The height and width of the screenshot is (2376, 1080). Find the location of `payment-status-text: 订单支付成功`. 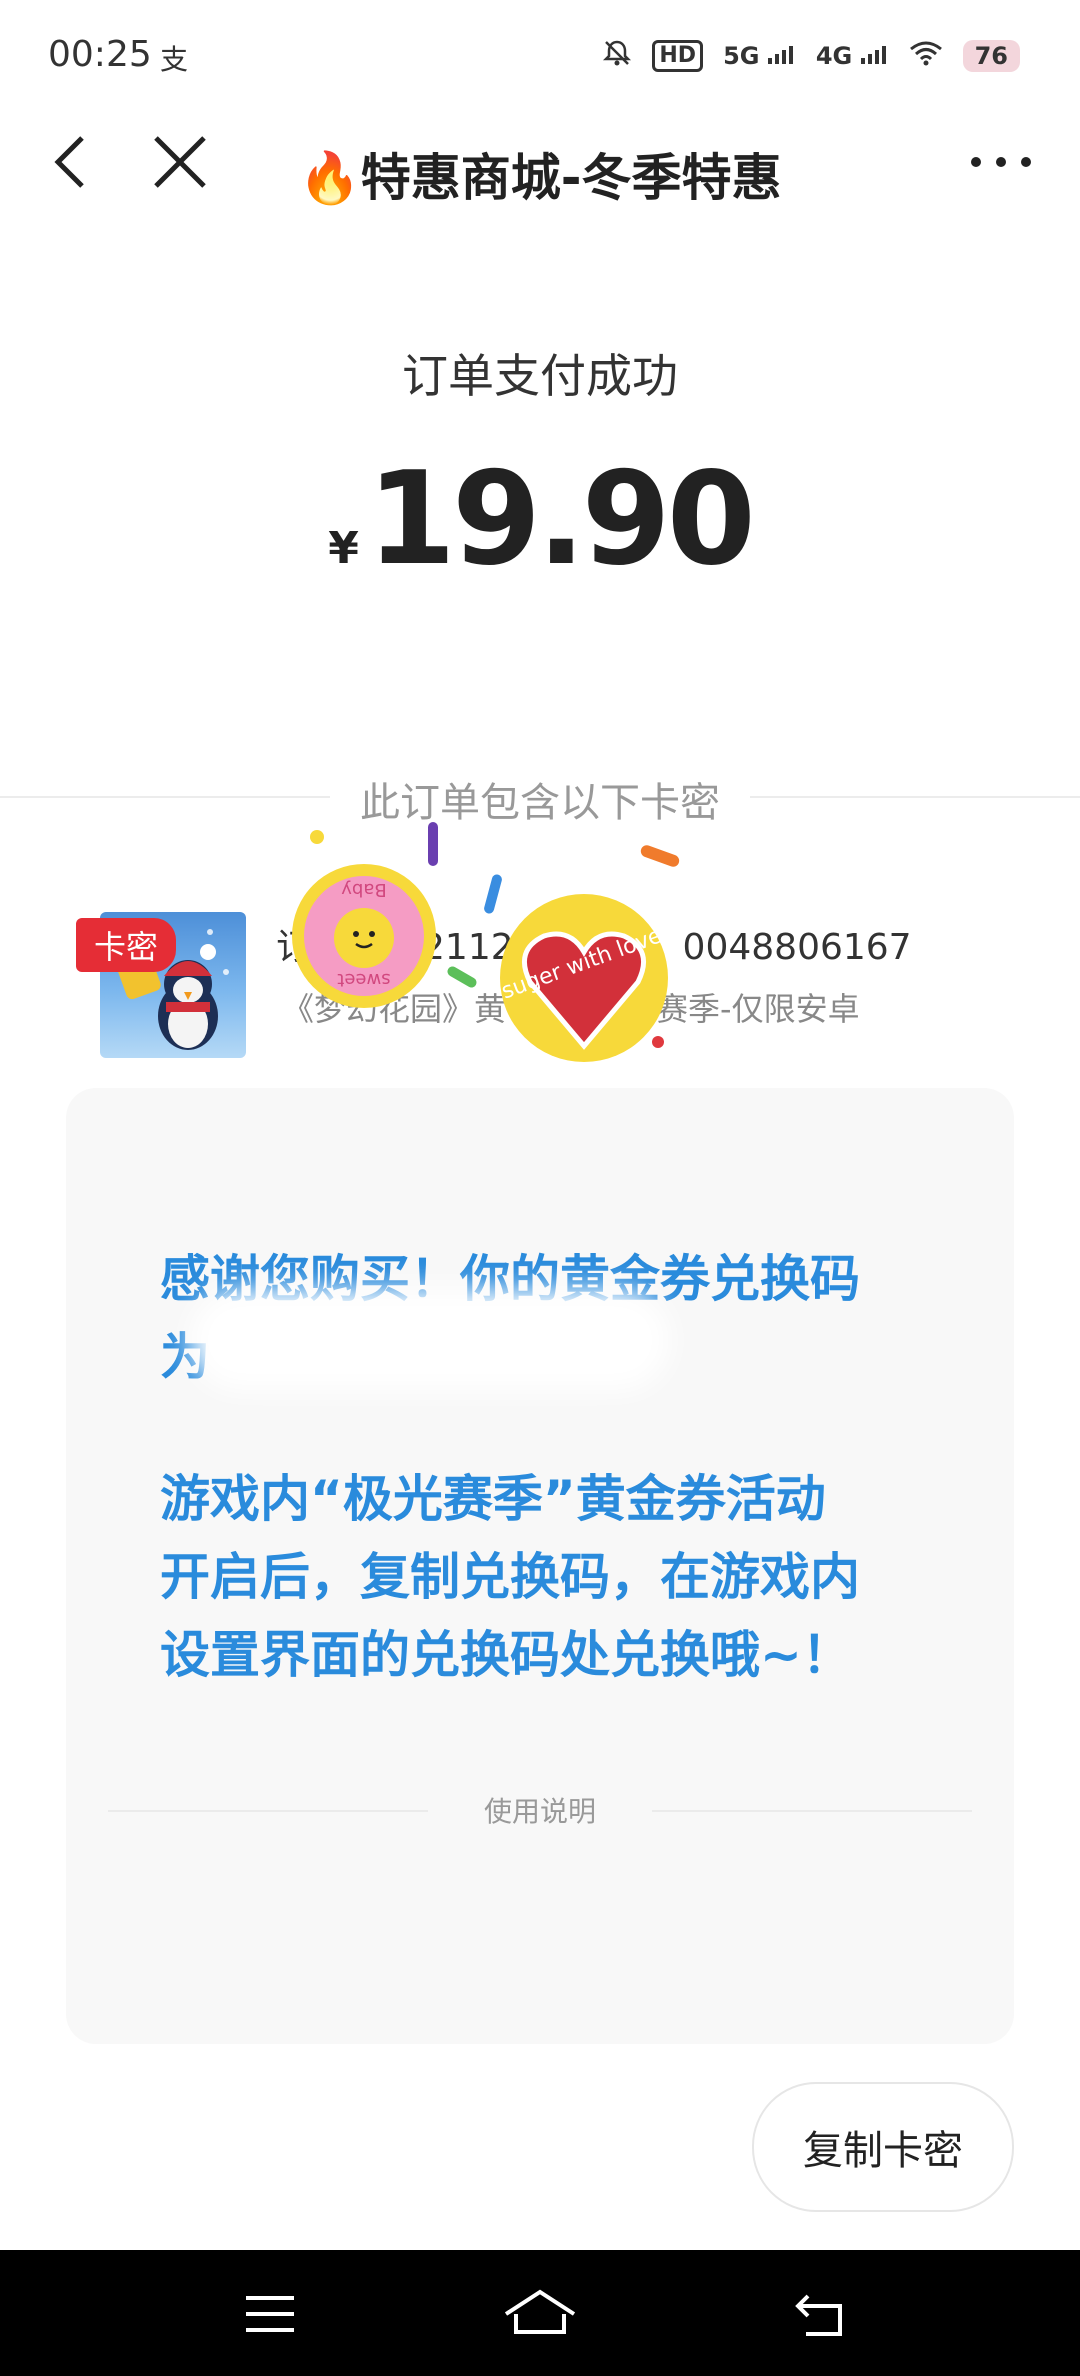

payment-status-text: 订单支付成功 is located at coordinates (540, 376).